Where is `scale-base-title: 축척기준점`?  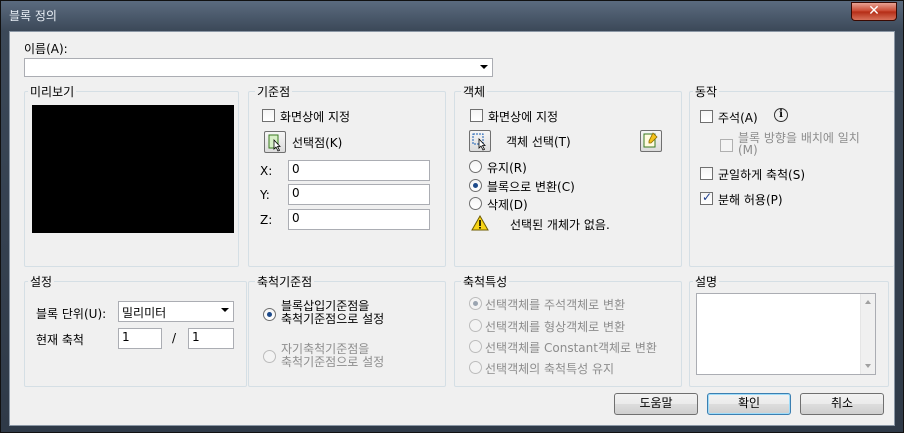 scale-base-title: 축척기준점 is located at coordinates (285, 281).